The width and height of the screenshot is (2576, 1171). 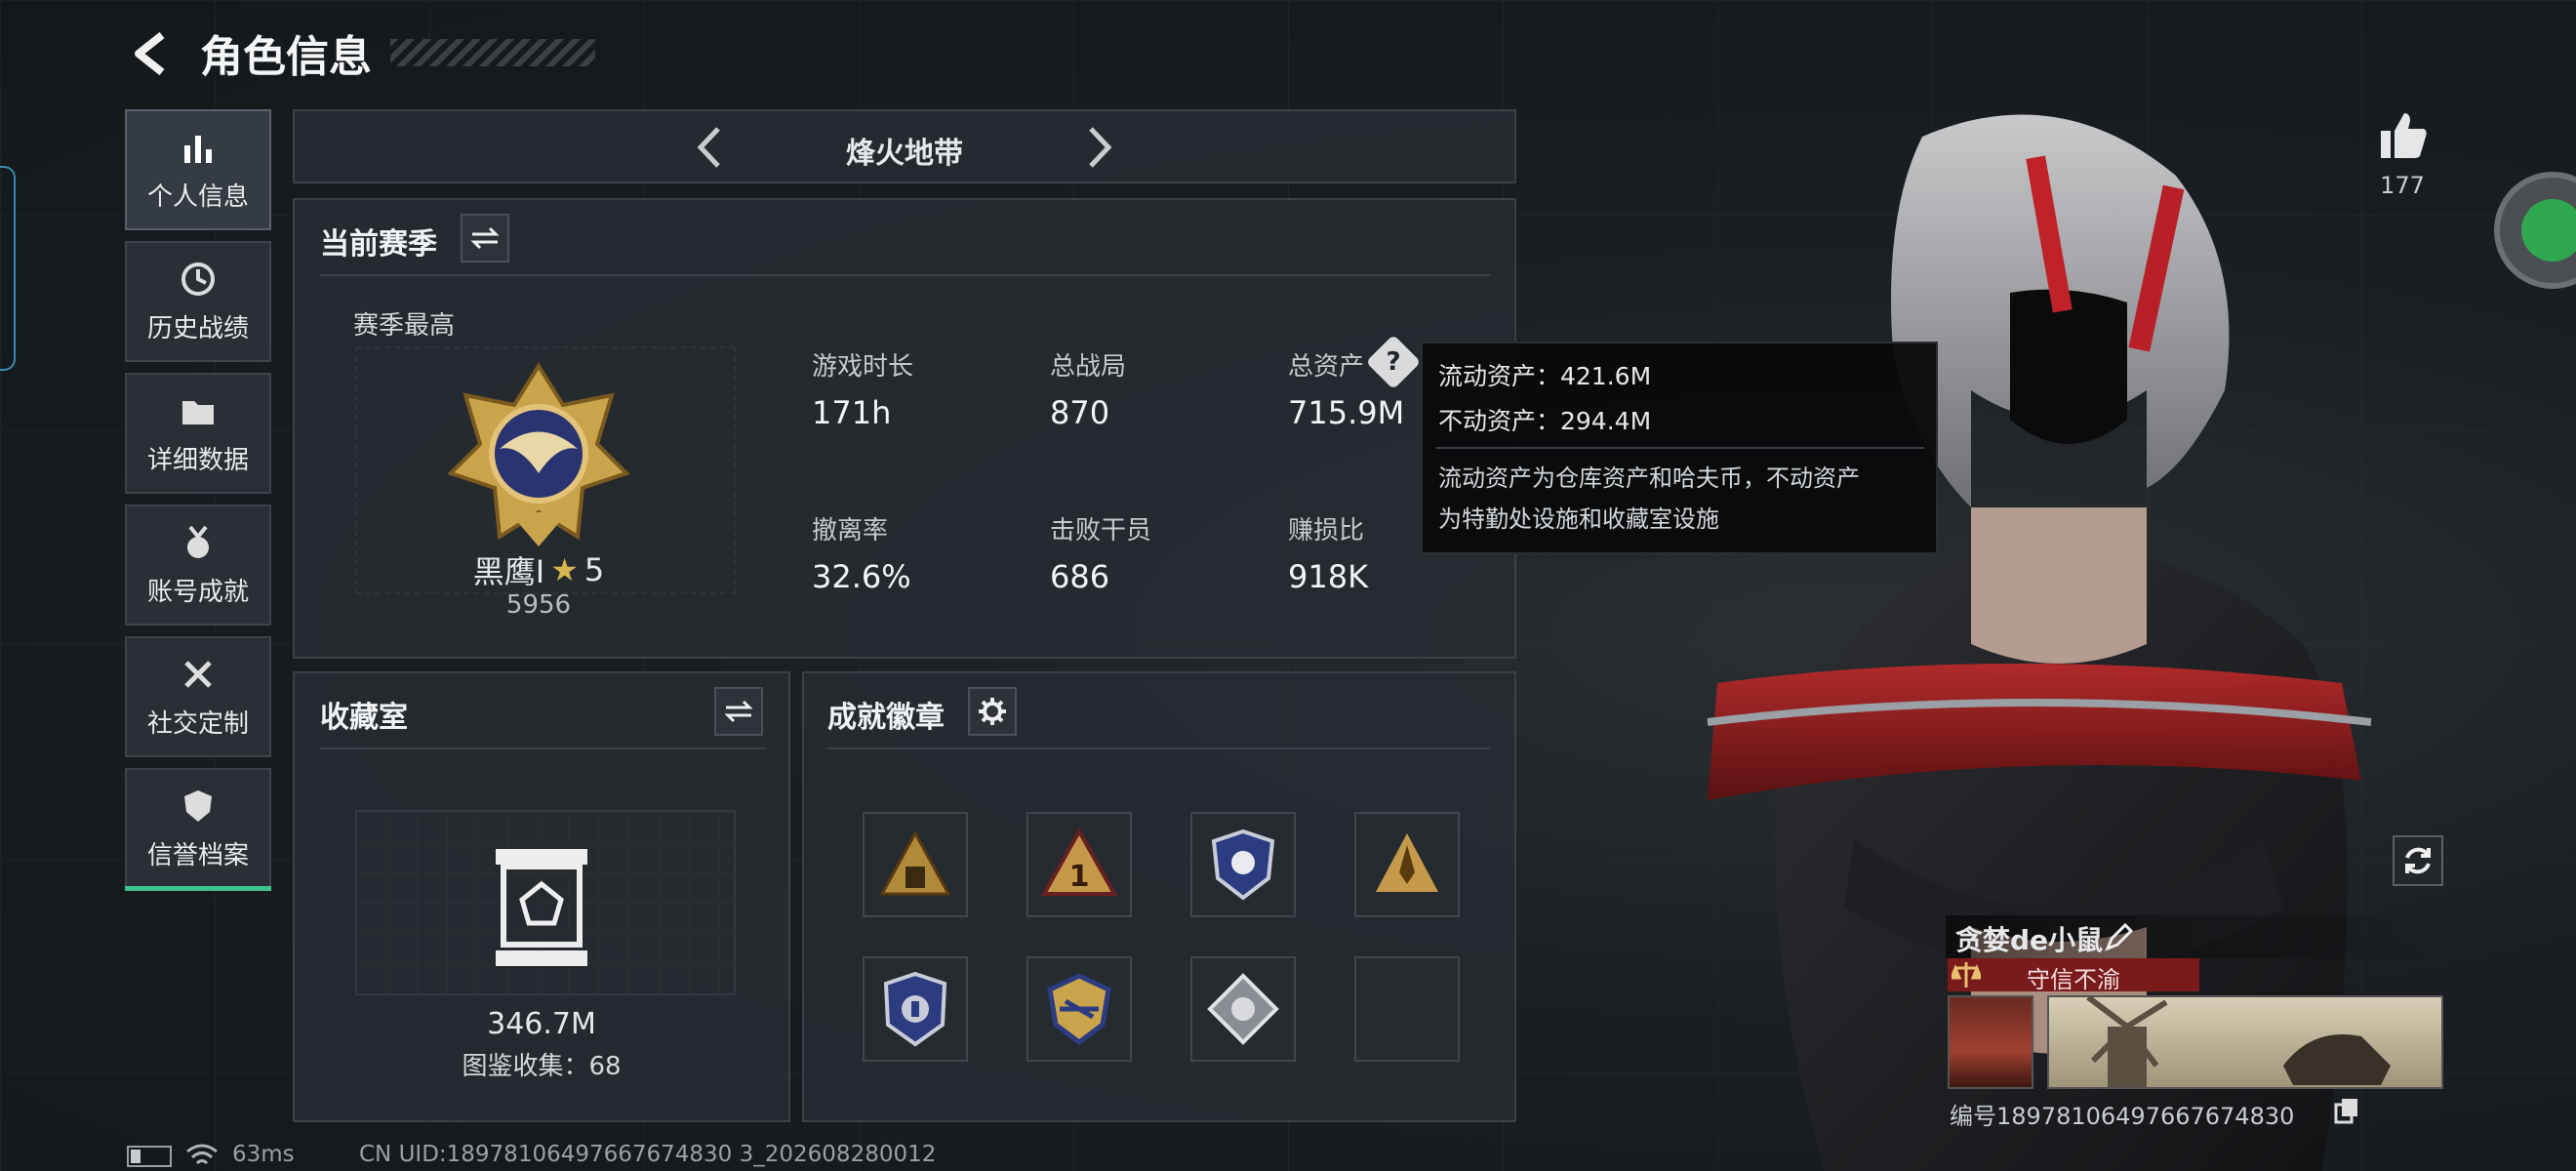 What do you see at coordinates (2238, 1040) in the screenshot?
I see `windmill-horse-illustration` at bounding box center [2238, 1040].